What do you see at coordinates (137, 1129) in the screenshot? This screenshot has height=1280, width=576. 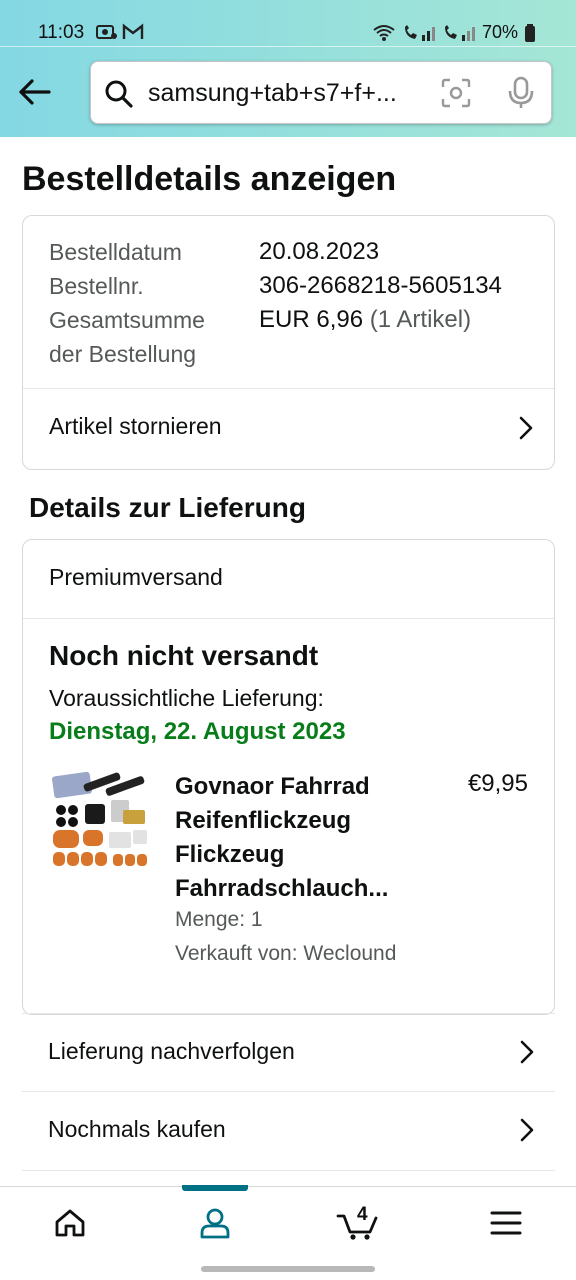 I see `buy-again-label: Nochmals kaufen` at bounding box center [137, 1129].